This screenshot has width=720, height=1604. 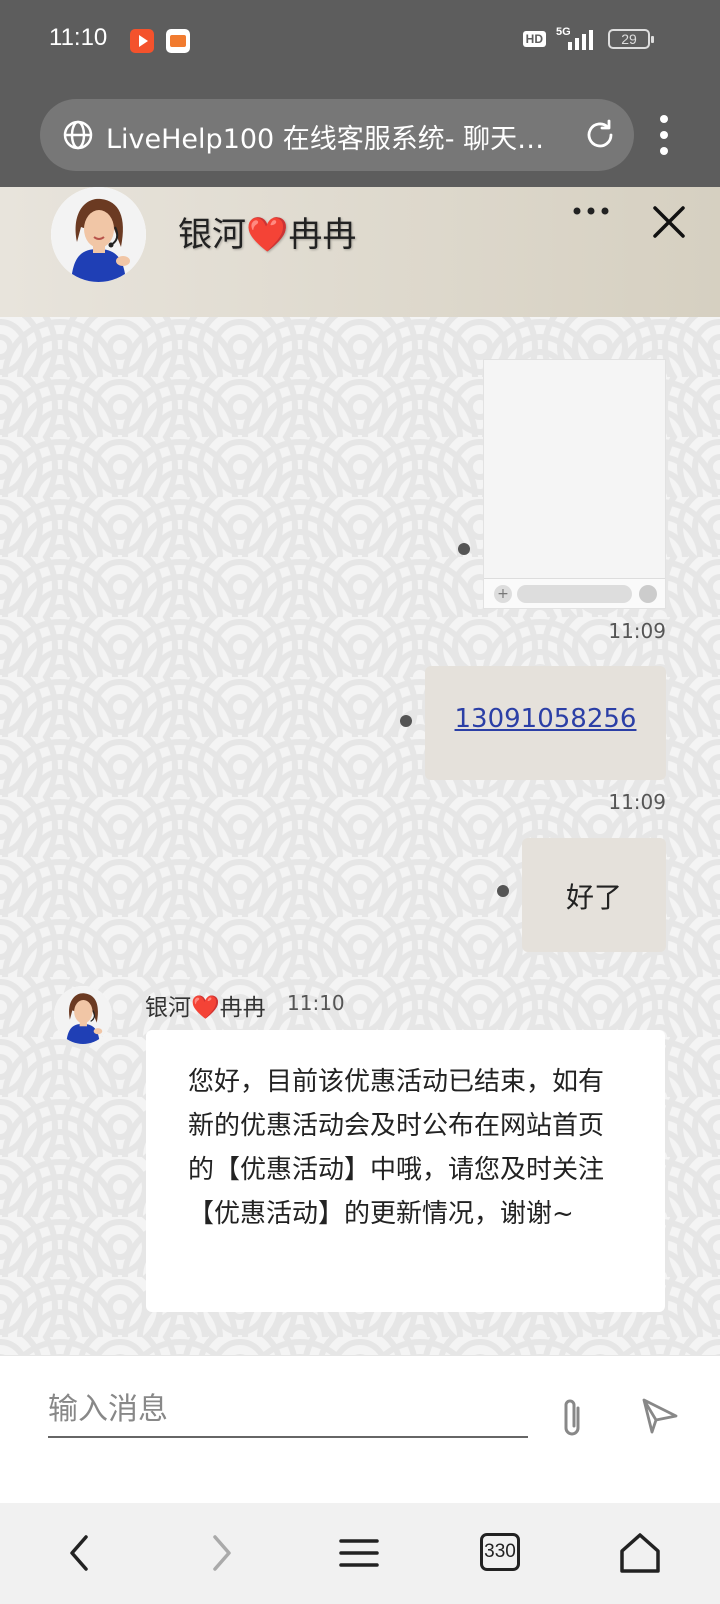 I want to click on message-input, so click(x=288, y=1410).